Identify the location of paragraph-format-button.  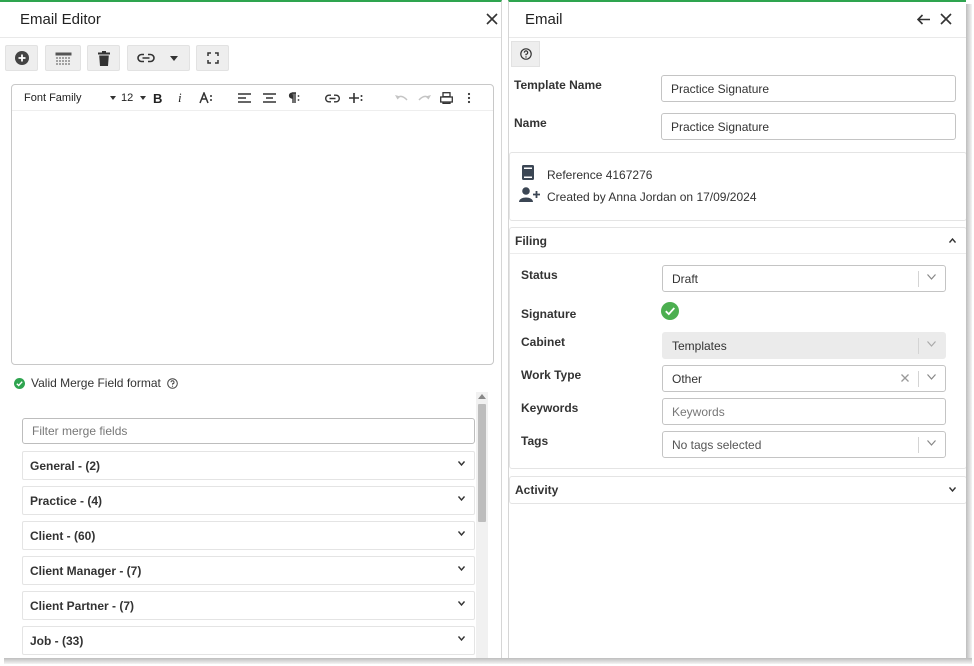
(294, 98).